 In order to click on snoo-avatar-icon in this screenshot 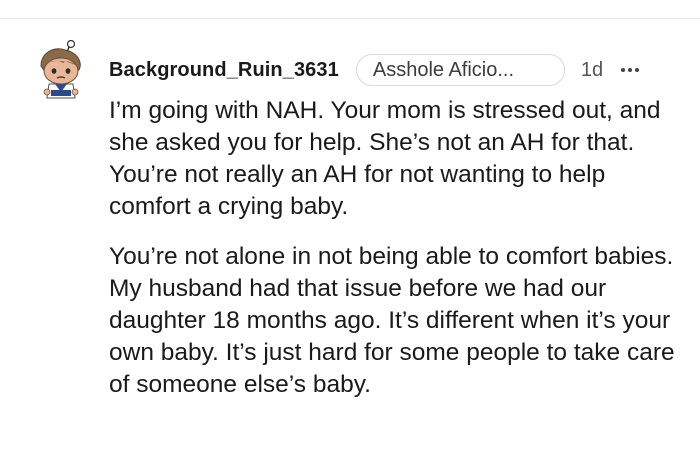, I will do `click(61, 70)`.